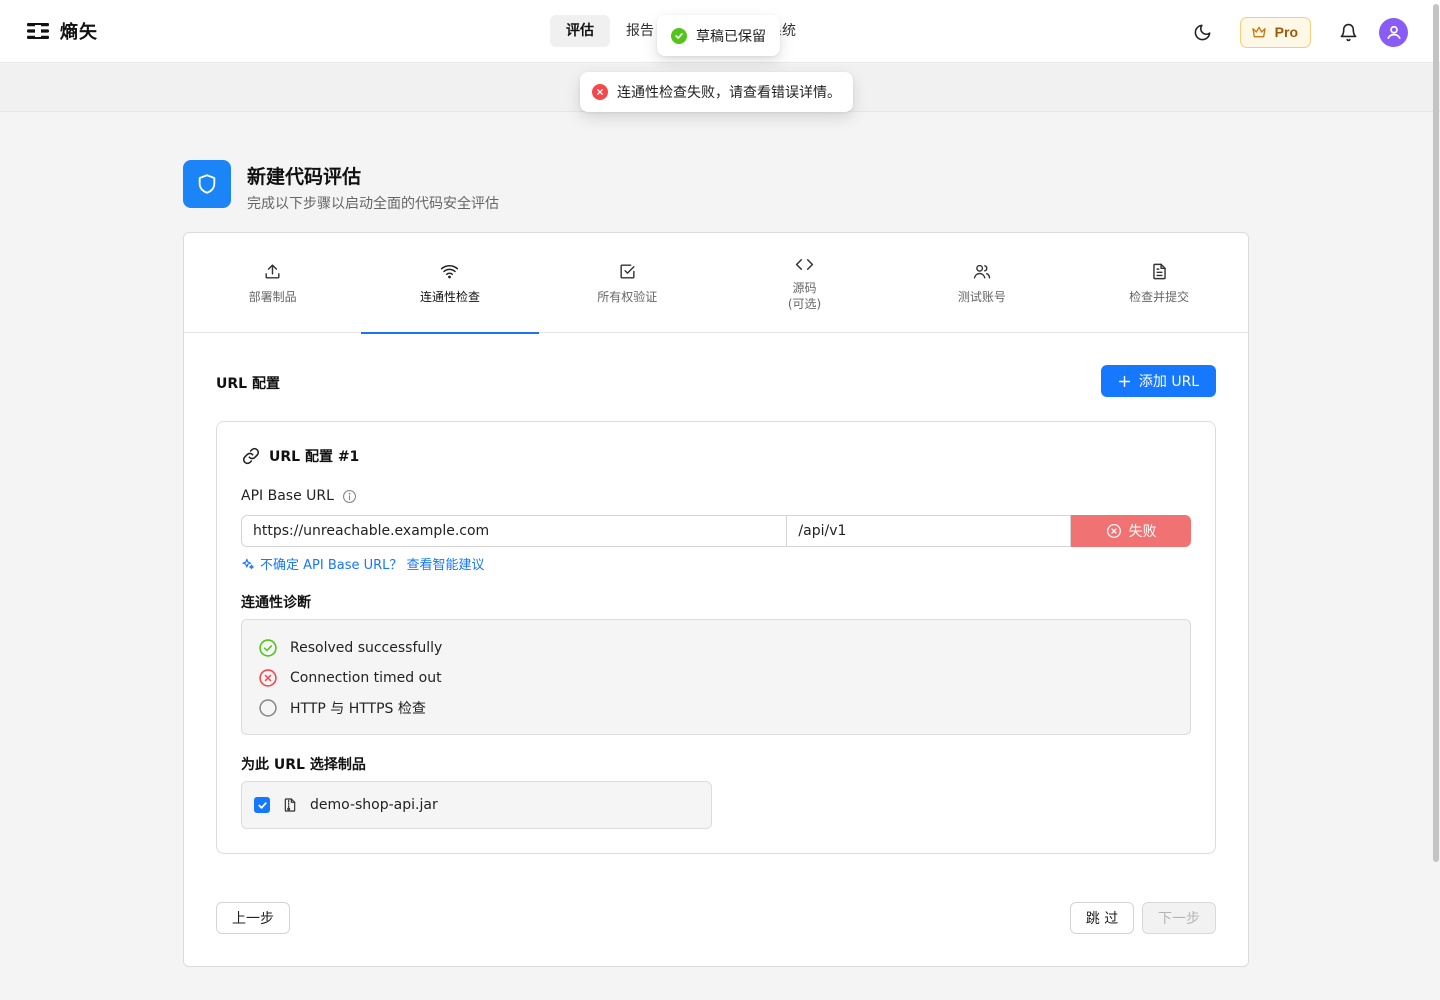 This screenshot has width=1440, height=1000. I want to click on nav-item-assessment: 评估, so click(580, 31).